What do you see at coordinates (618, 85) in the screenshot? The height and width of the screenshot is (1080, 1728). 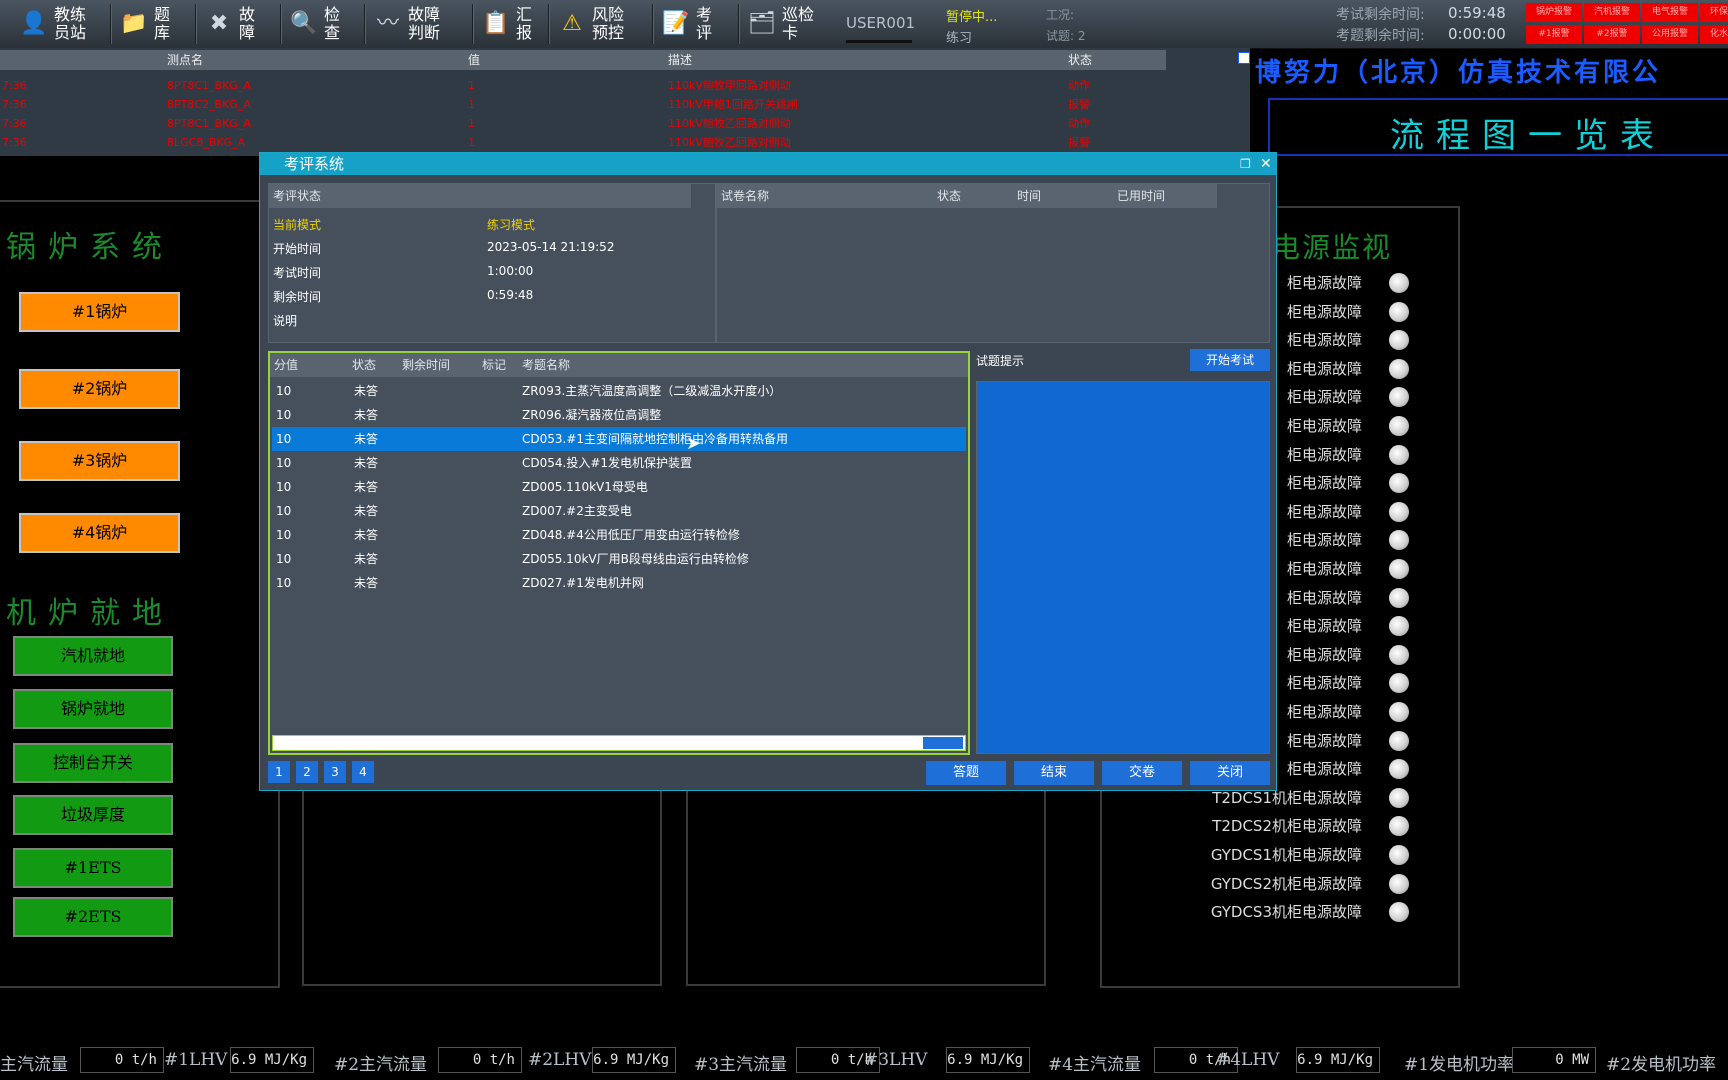 I see `alarm-row: 7:36 8PT8C1_BKG_A 1 110kV鲍牧甲回路对侧动 动作` at bounding box center [618, 85].